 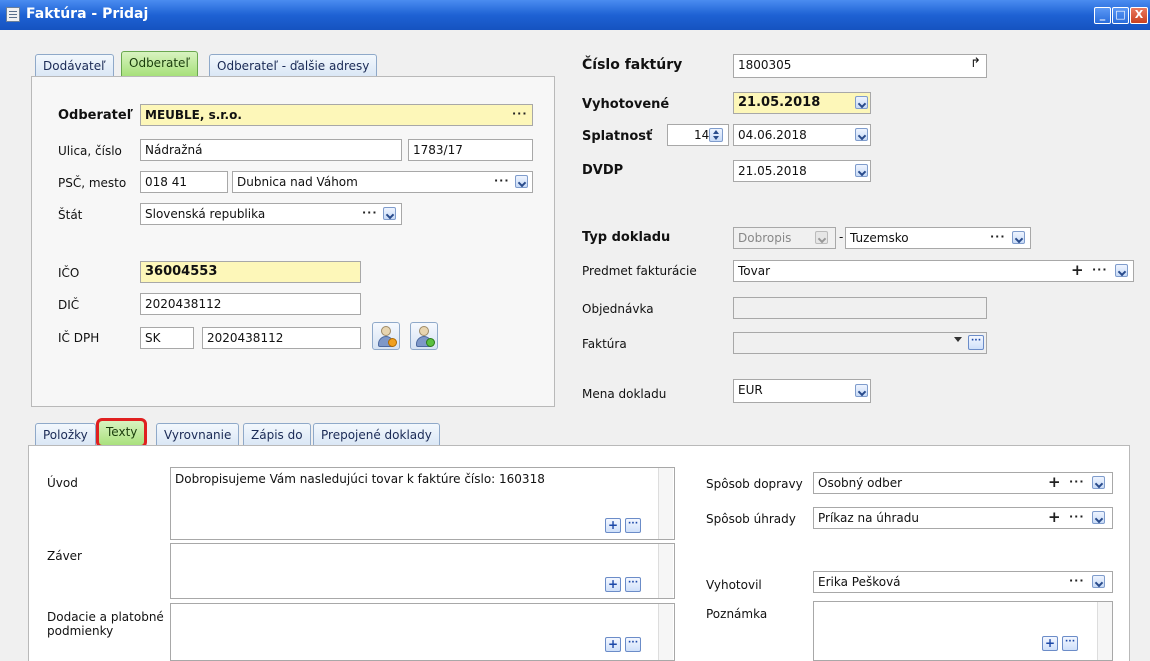 What do you see at coordinates (293, 65) in the screenshot?
I see `tab-odberatel-dalsie-adresy: Odberateľ - ďalšie adresy` at bounding box center [293, 65].